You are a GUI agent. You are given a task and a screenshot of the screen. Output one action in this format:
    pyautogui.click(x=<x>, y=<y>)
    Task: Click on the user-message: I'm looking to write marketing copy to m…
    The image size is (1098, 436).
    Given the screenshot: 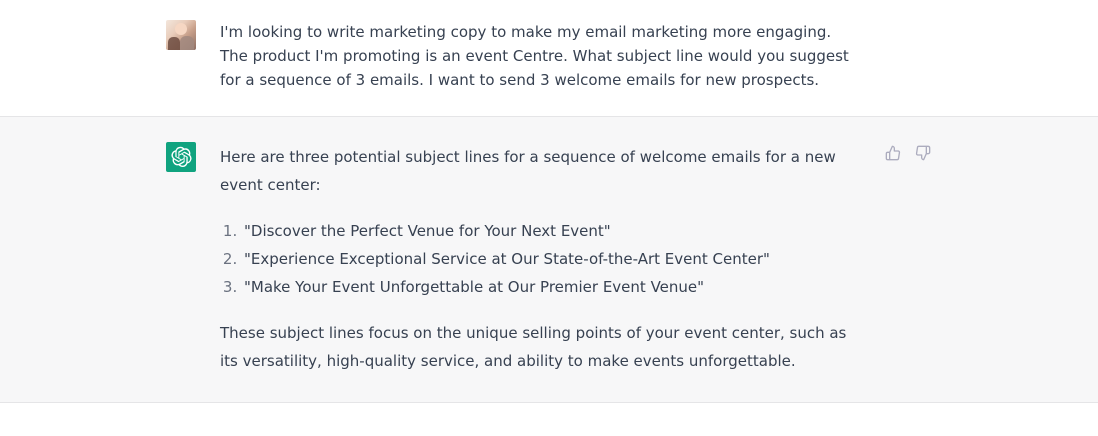 What is the action you would take?
    pyautogui.click(x=540, y=56)
    